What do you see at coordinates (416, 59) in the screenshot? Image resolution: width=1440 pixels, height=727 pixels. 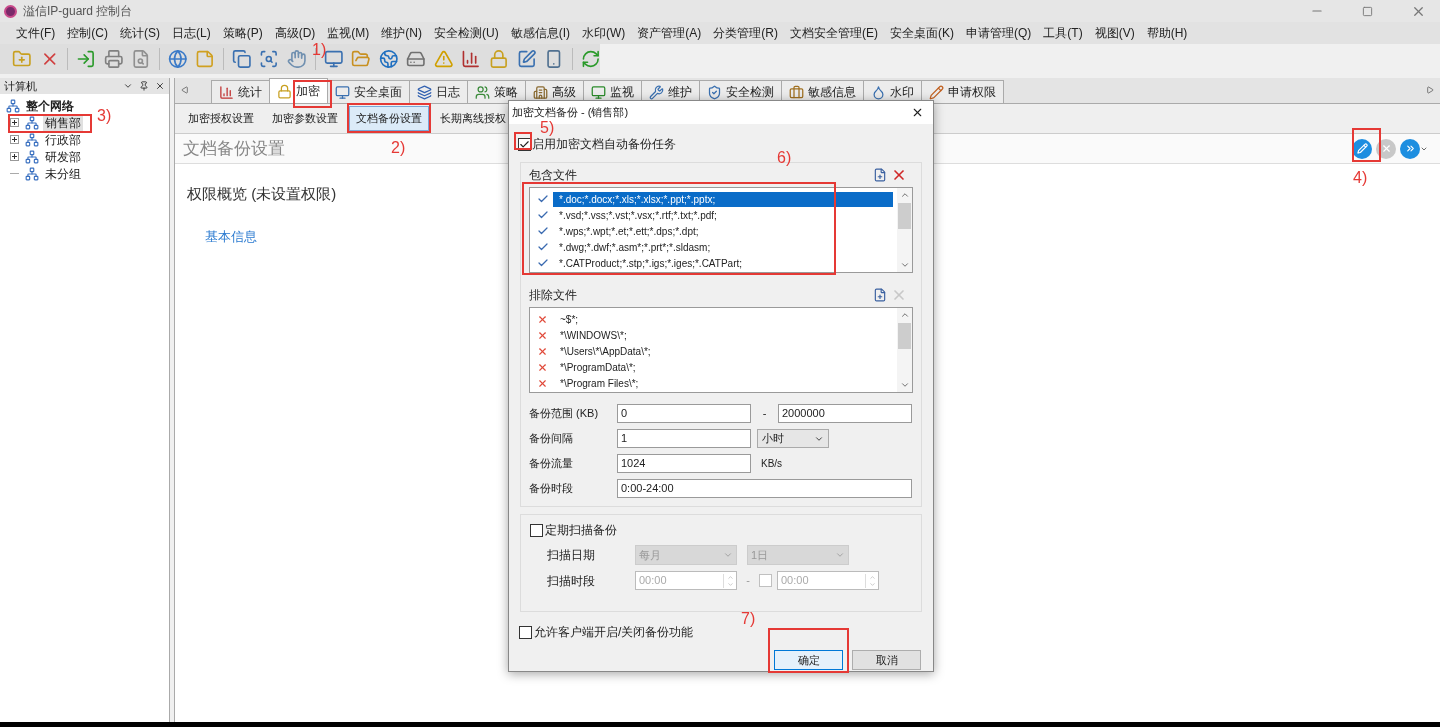 I see `drive-icon` at bounding box center [416, 59].